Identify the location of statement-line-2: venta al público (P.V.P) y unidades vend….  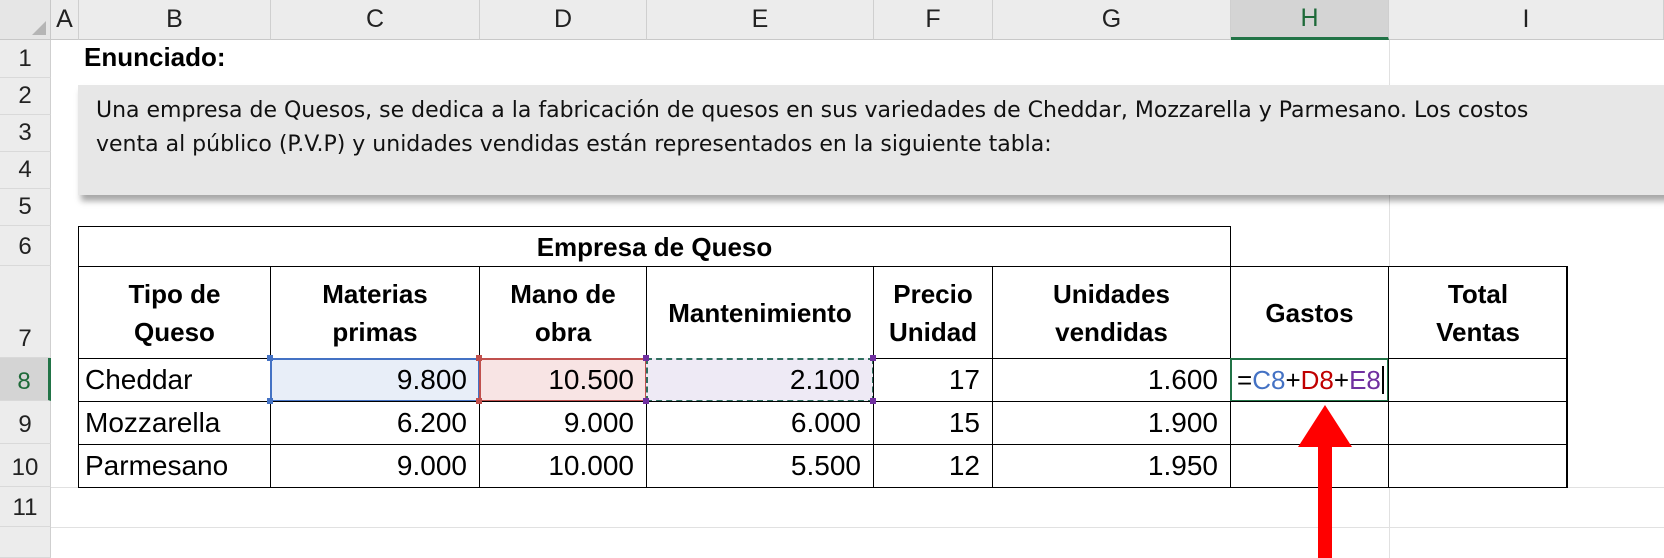
(574, 144).